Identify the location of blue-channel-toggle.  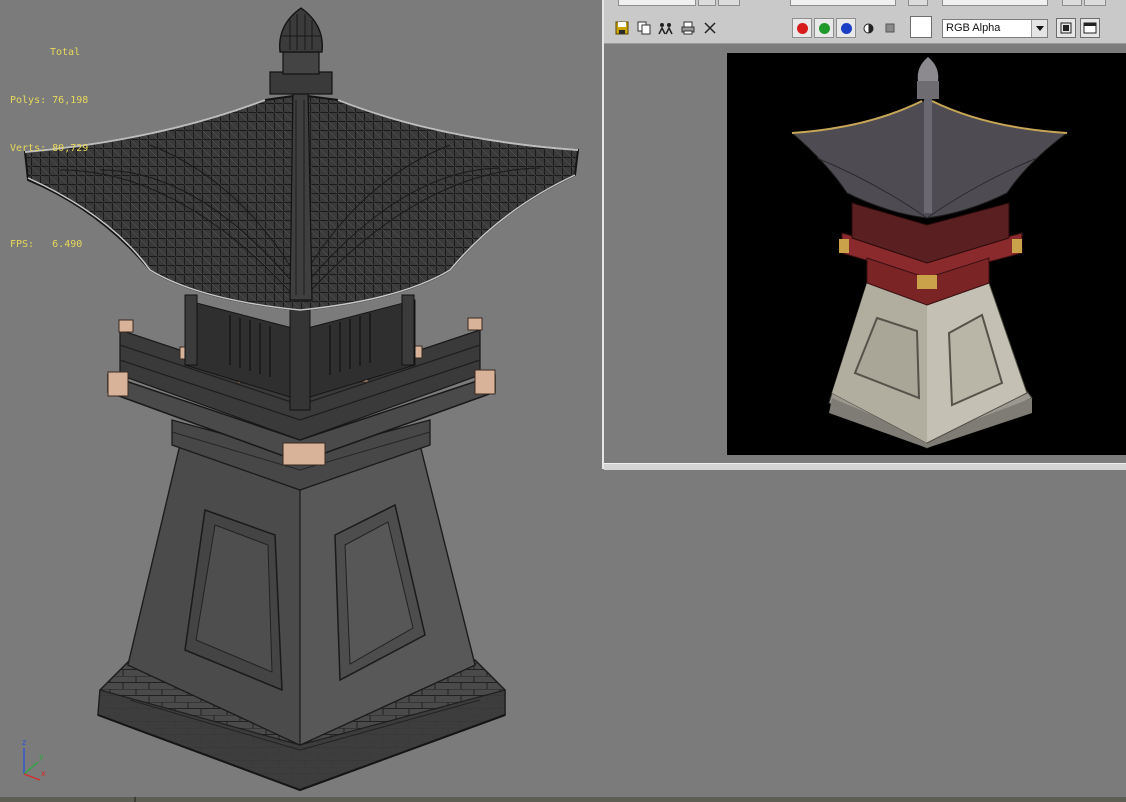
(846, 28).